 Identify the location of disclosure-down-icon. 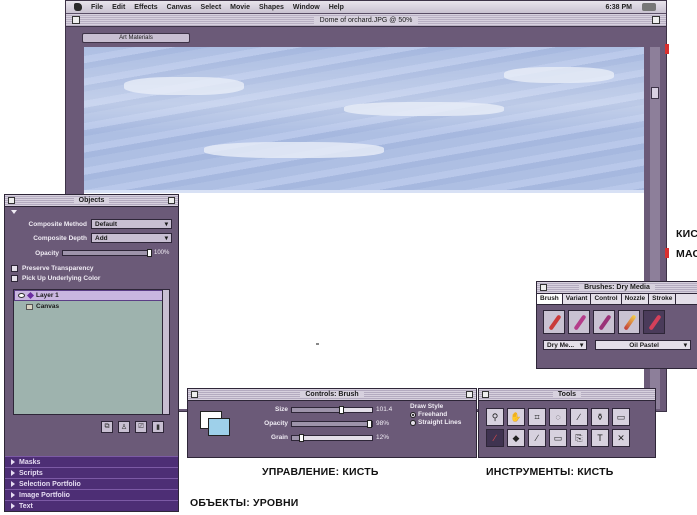
(14, 212).